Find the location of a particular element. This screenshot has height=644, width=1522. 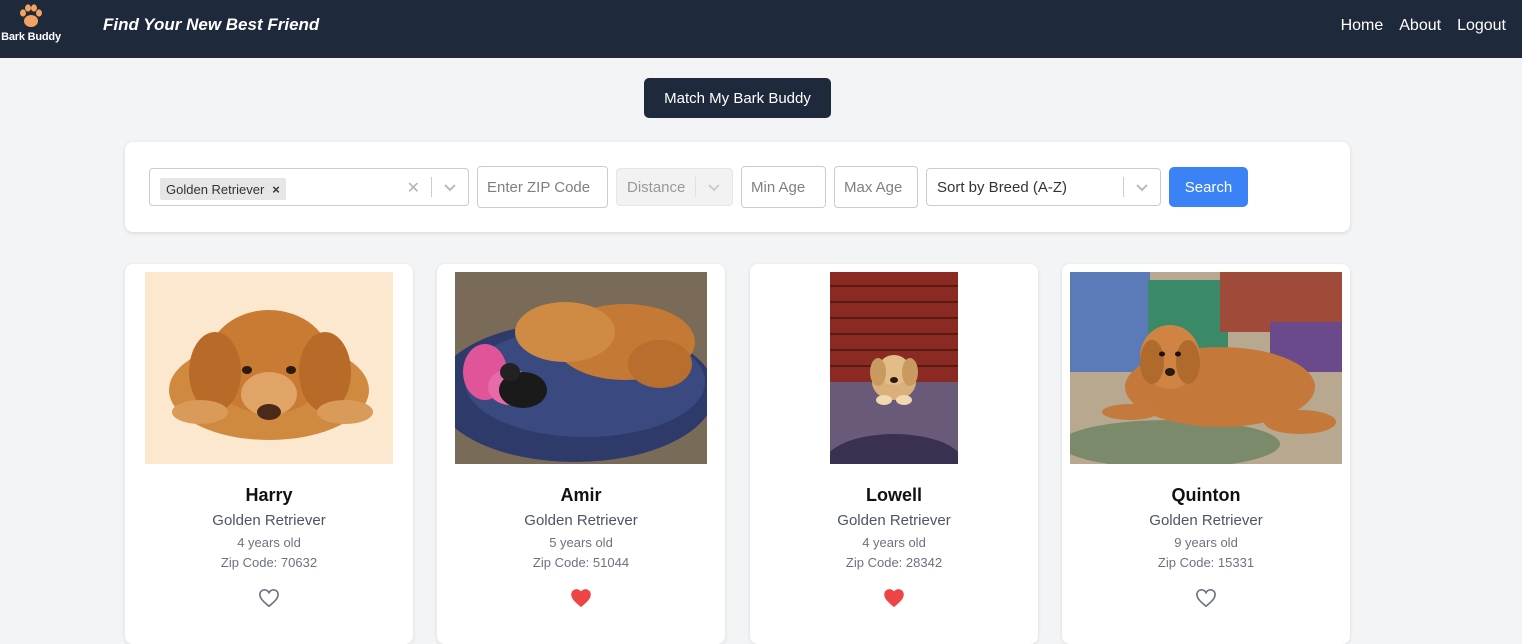

logo-text: Bark Buddy is located at coordinates (31, 37).